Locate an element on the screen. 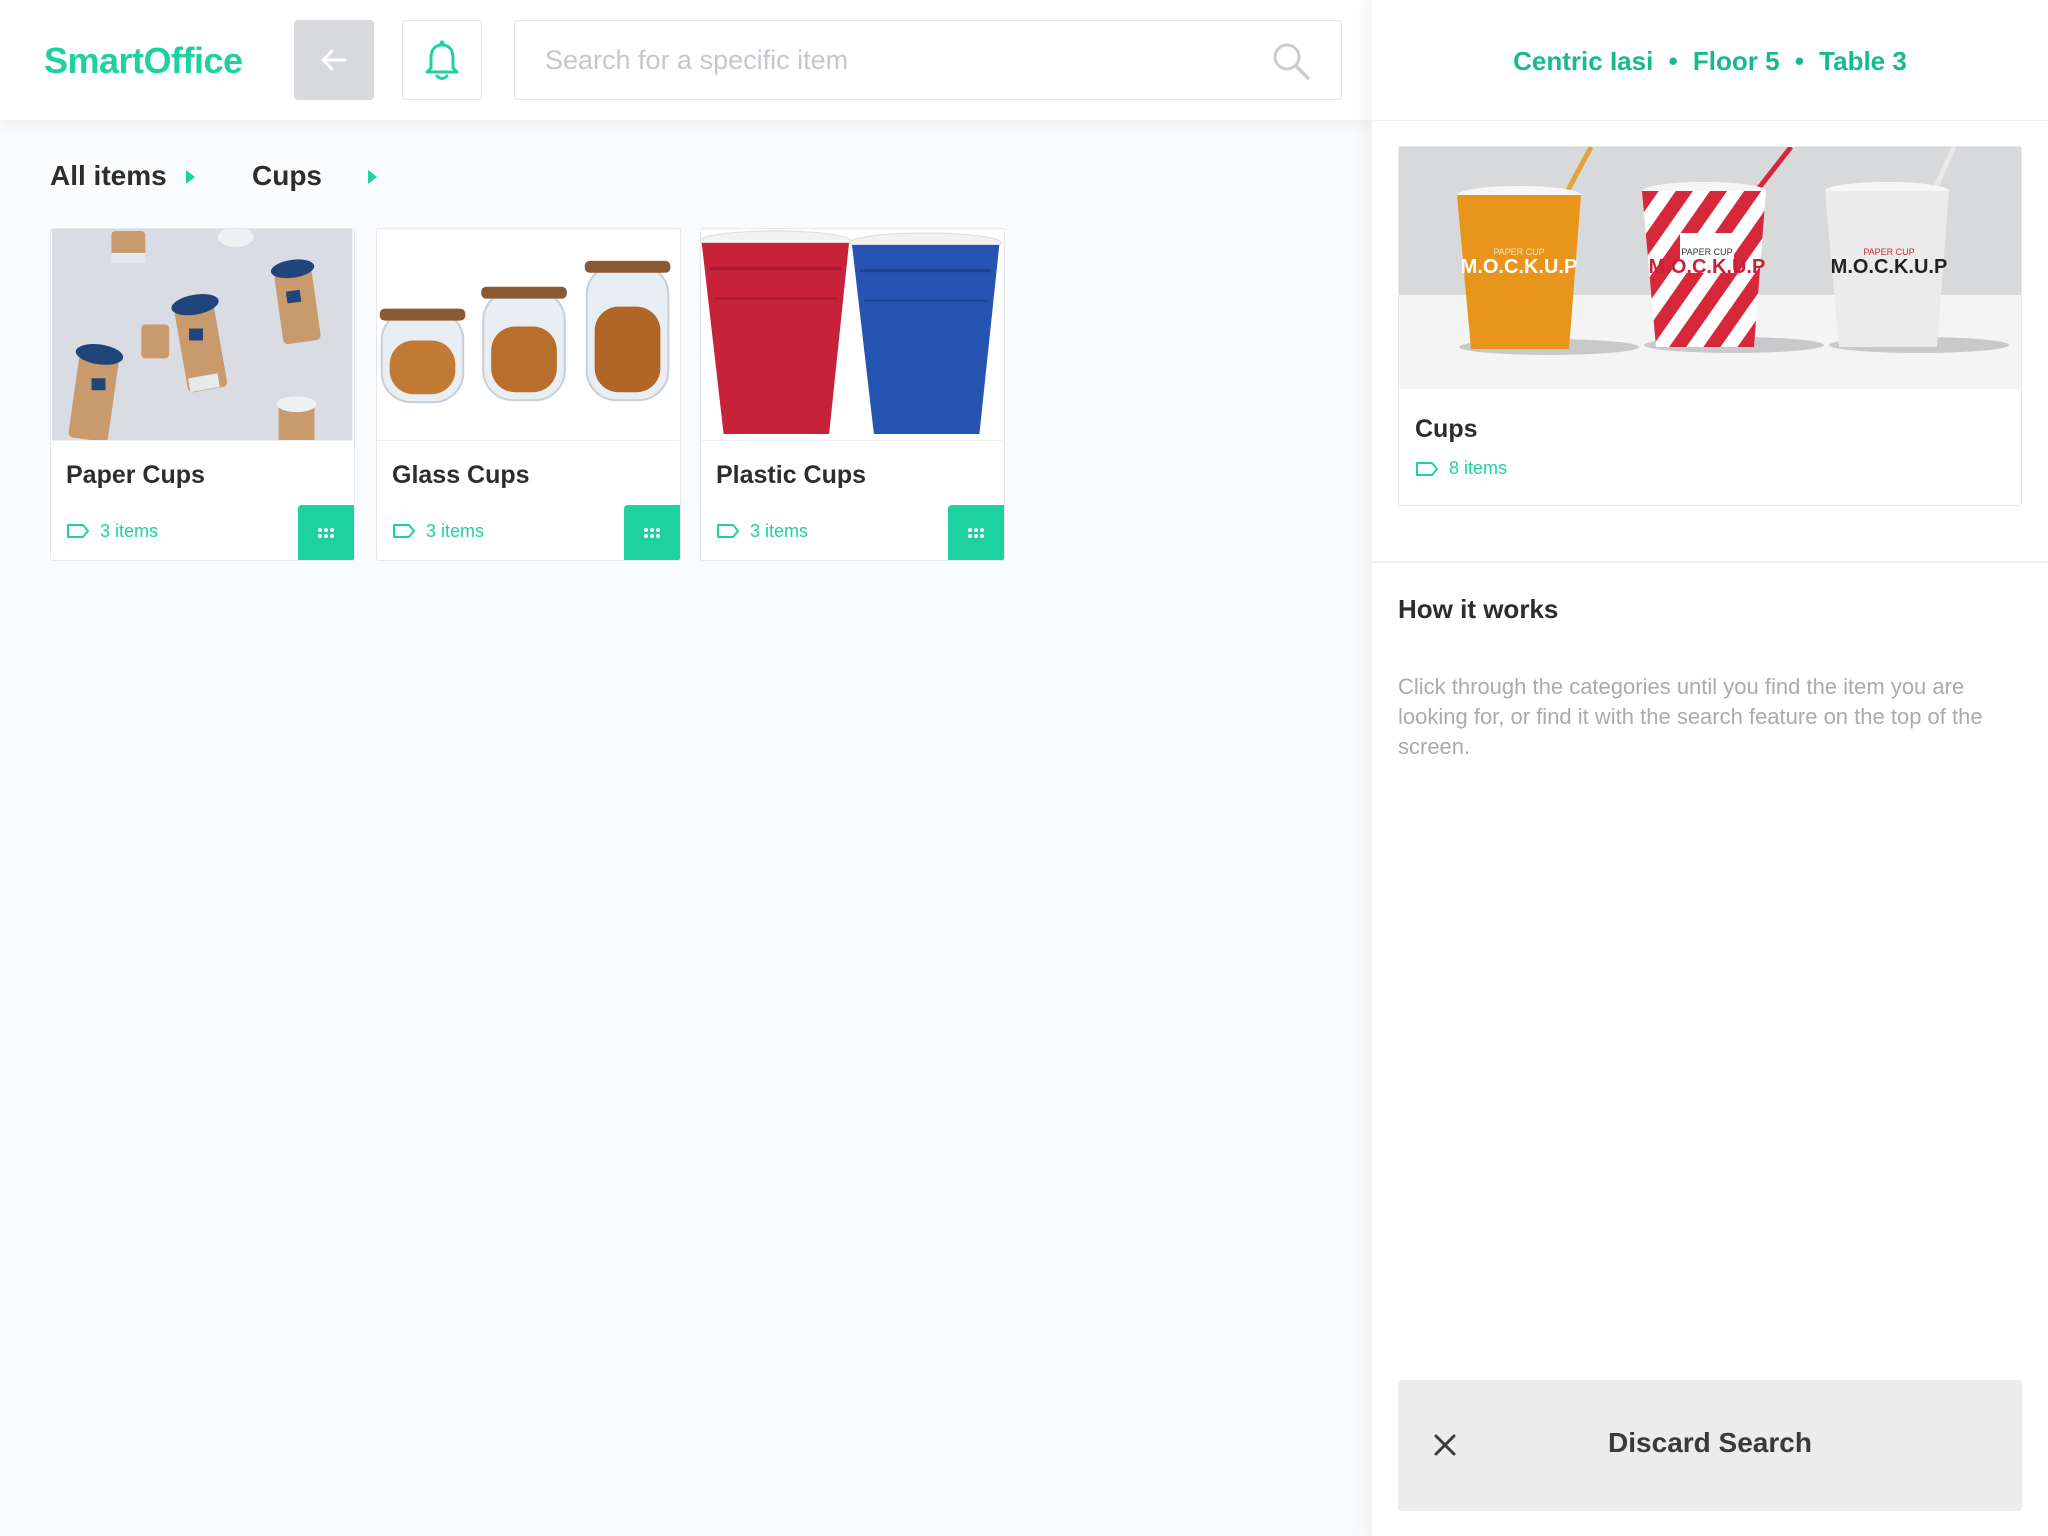 This screenshot has width=2048, height=1536. selected-category-title: Cups is located at coordinates (1446, 429).